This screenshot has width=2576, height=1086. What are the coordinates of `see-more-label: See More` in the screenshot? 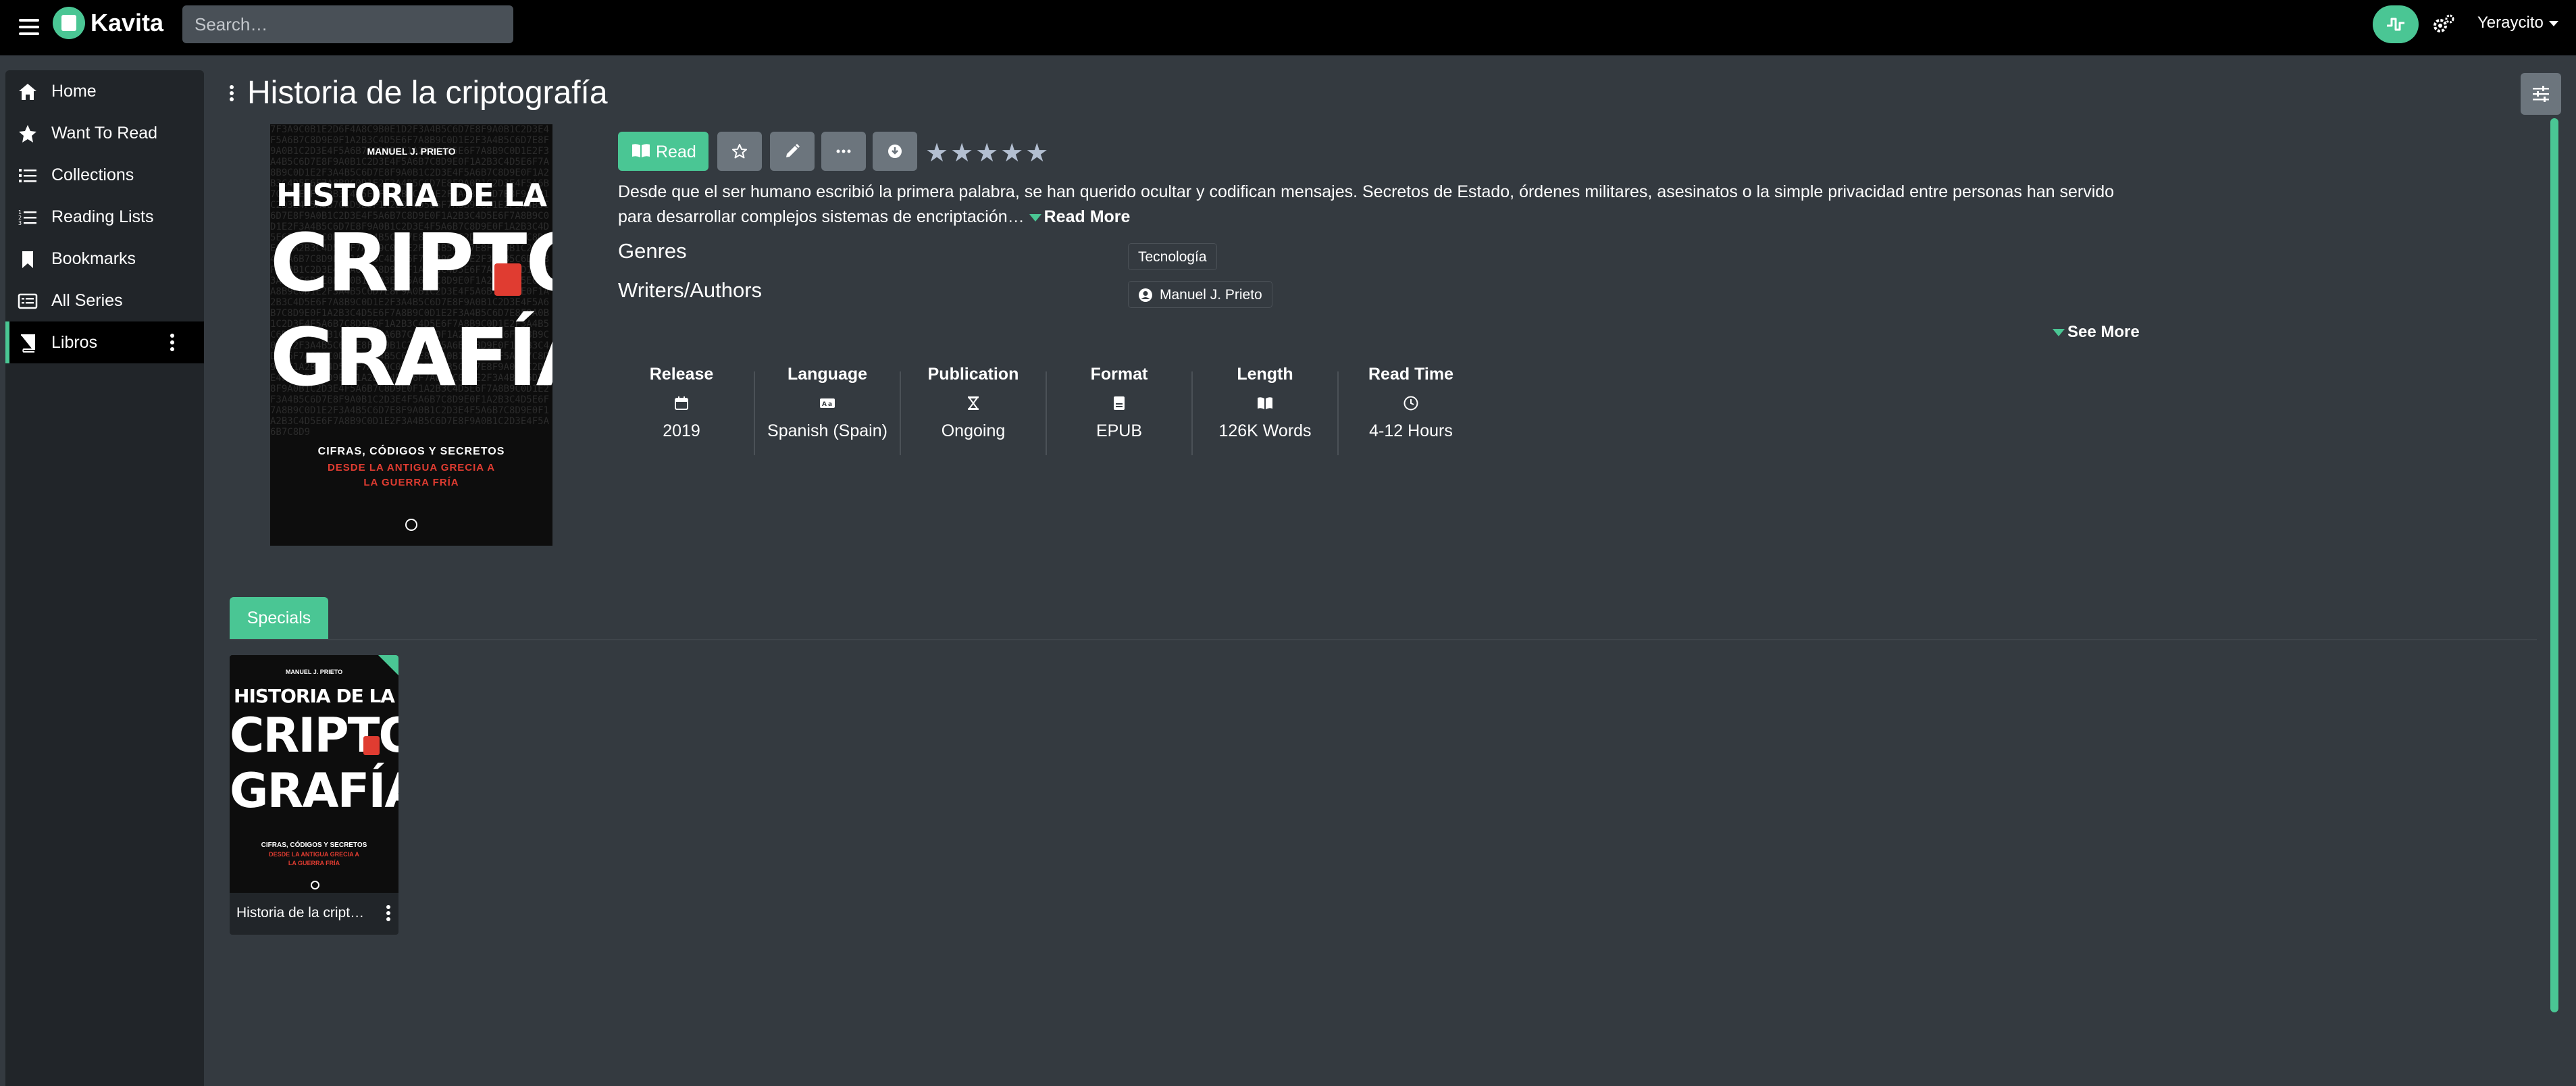 It's located at (2103, 332).